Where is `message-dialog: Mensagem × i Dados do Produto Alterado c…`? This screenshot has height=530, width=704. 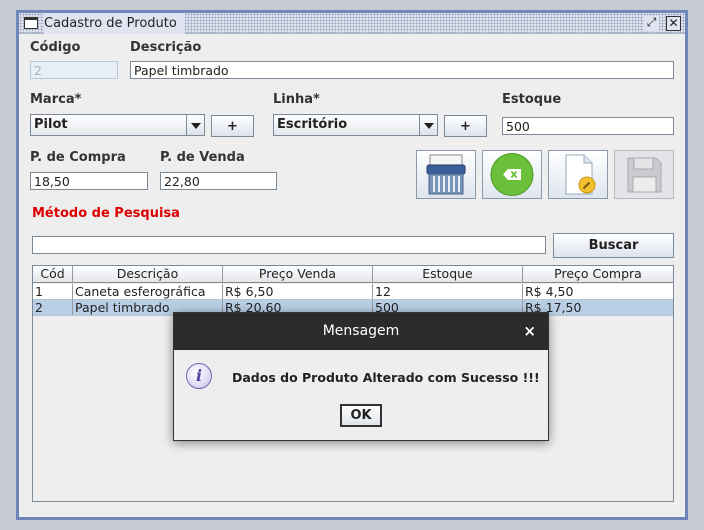
message-dialog: Mensagem × i Dados do Produto Alterado c… is located at coordinates (361, 376).